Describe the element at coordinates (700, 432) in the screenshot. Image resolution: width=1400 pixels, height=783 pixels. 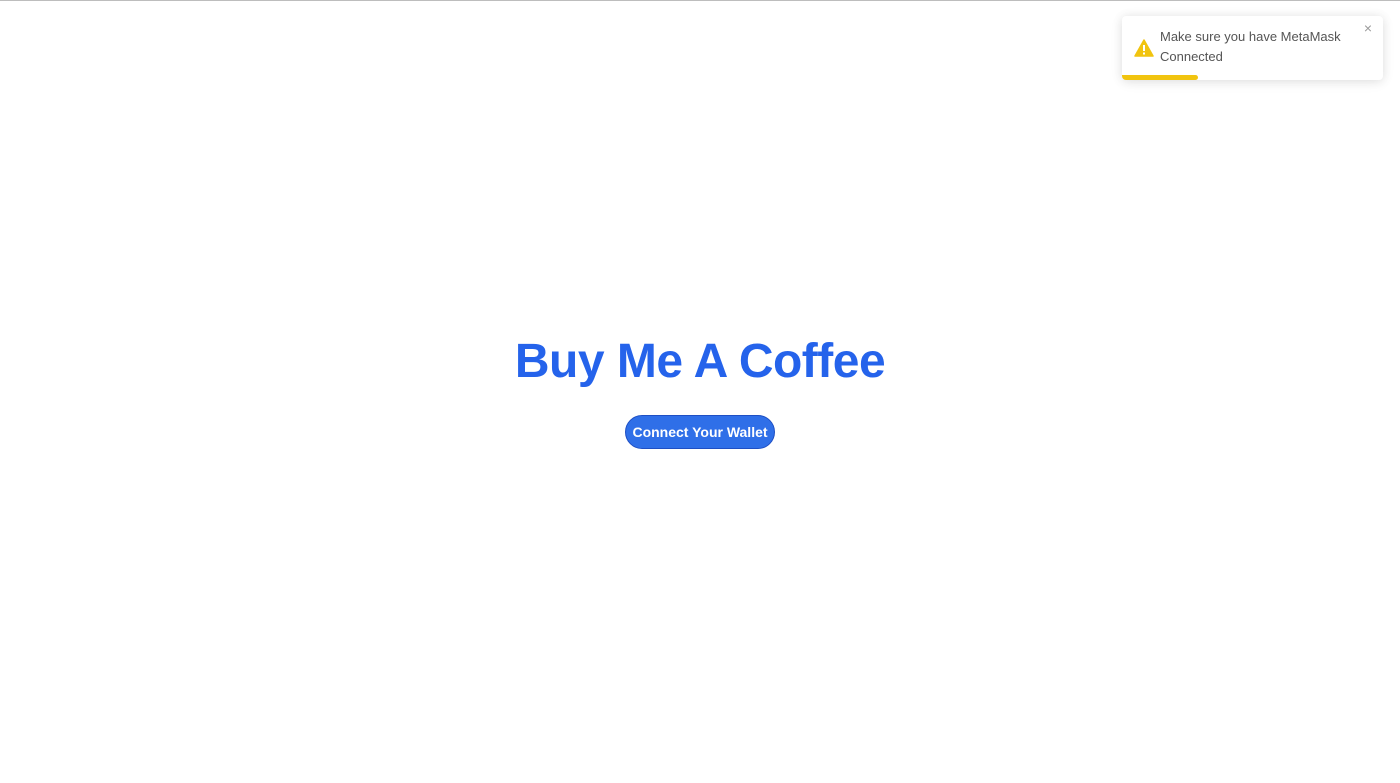
I see `connect-wallet-button: Connect Your Wallet` at that location.